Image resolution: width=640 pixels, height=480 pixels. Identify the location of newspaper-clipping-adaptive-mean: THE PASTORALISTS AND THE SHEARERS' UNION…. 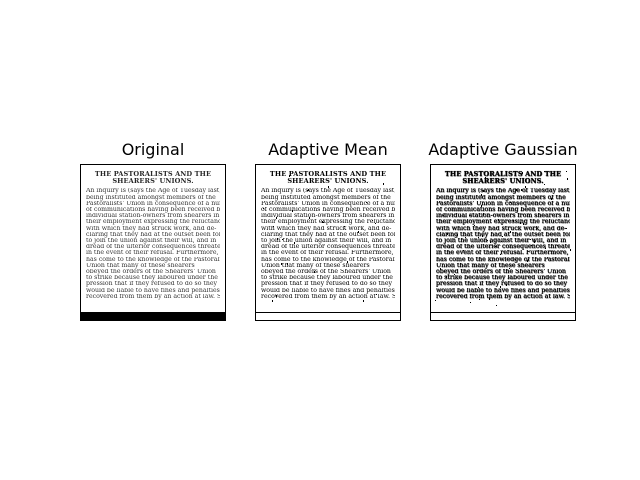
(328, 238).